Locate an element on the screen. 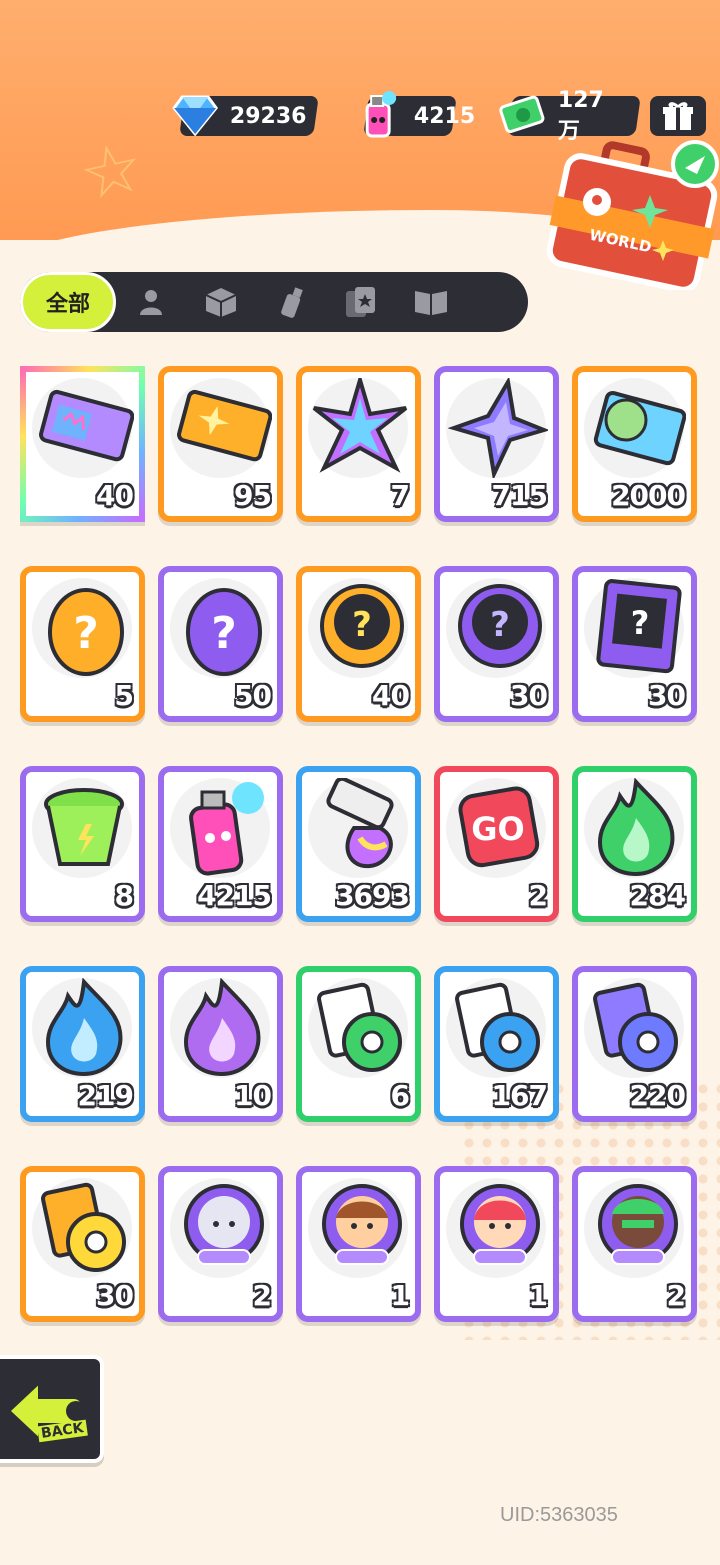 This screenshot has height=1565, width=720. item-card-spray-can: 4215 is located at coordinates (220, 844).